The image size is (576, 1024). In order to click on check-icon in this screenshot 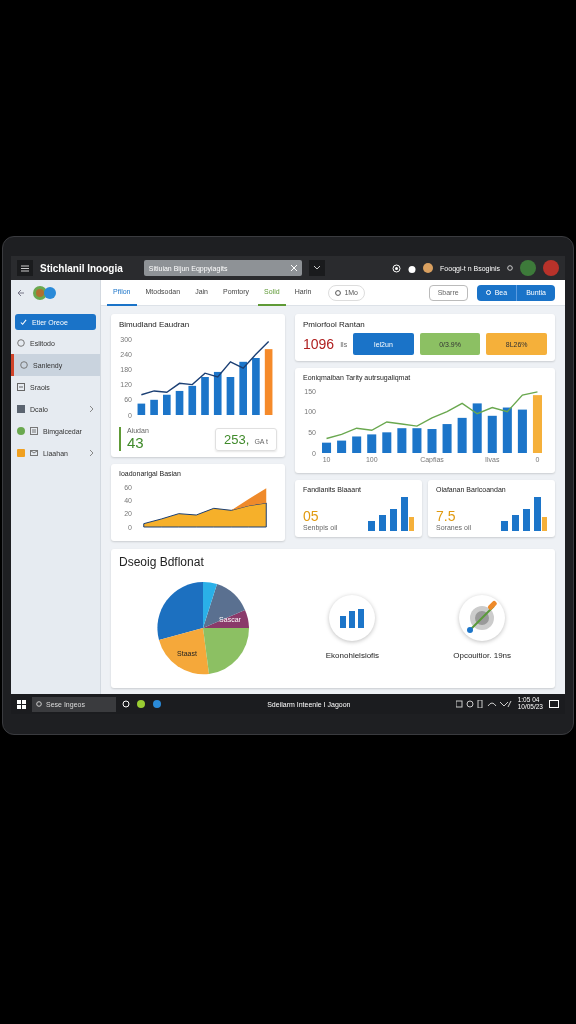, I will do `click(23, 322)`.